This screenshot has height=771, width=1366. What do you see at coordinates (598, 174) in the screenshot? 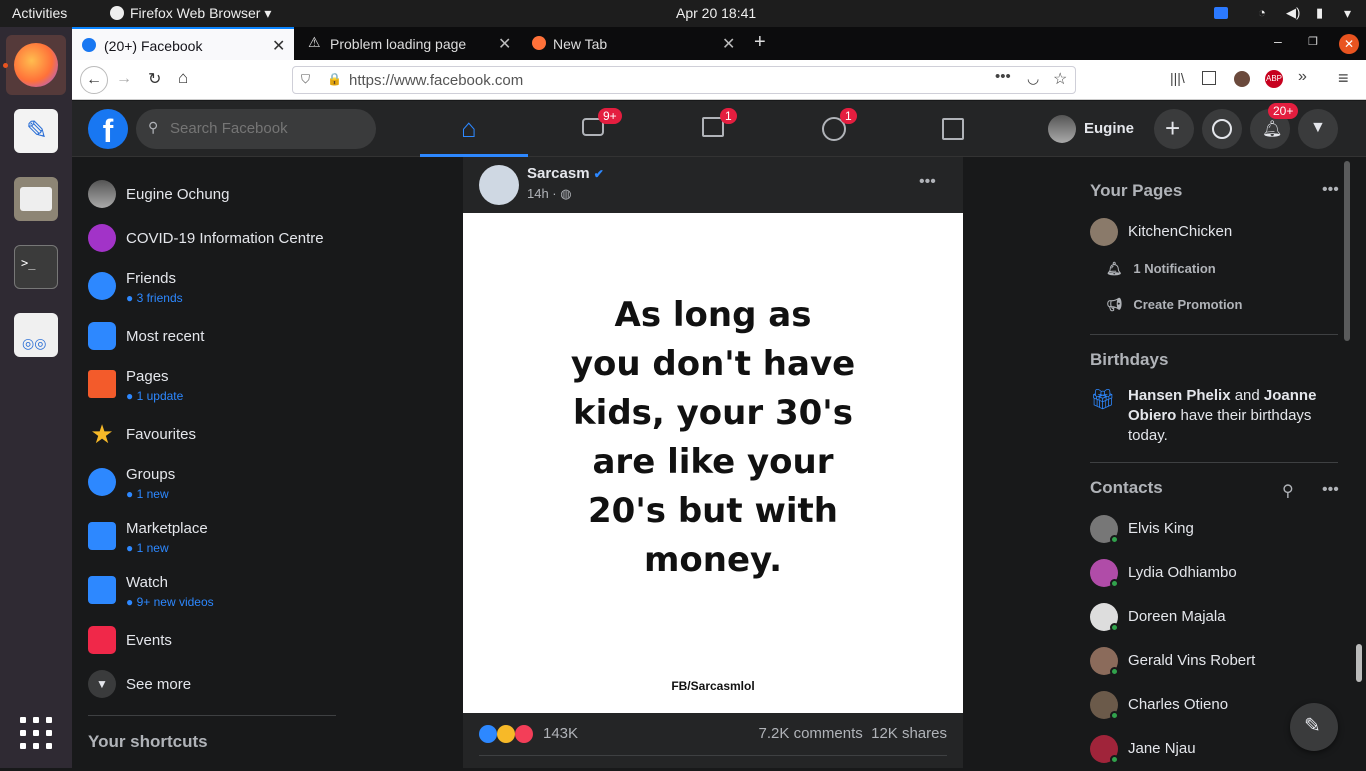
I see `verified-badge-icon: ✔` at bounding box center [598, 174].